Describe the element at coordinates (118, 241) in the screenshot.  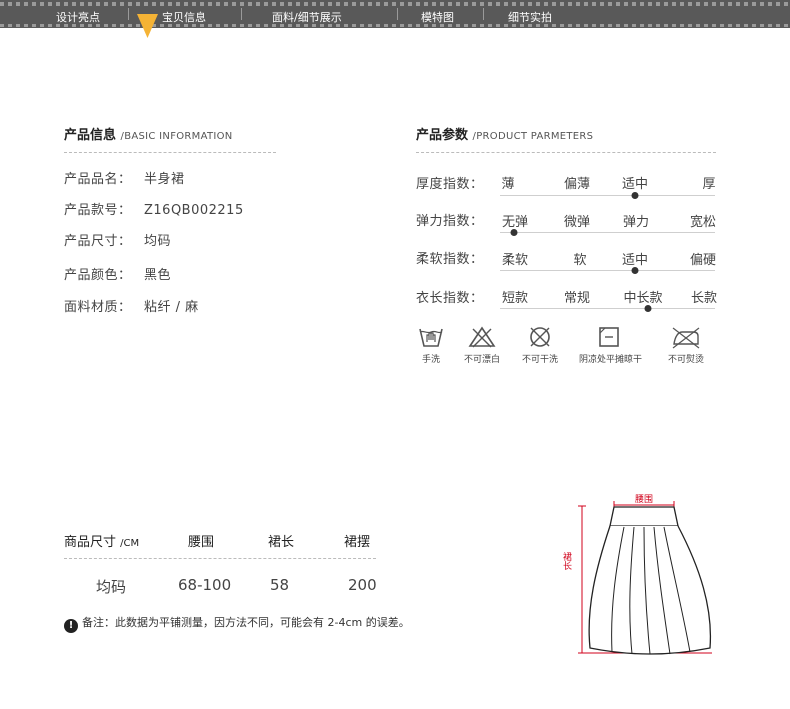
I see `info-row-size: 产品尺寸： 均码` at that location.